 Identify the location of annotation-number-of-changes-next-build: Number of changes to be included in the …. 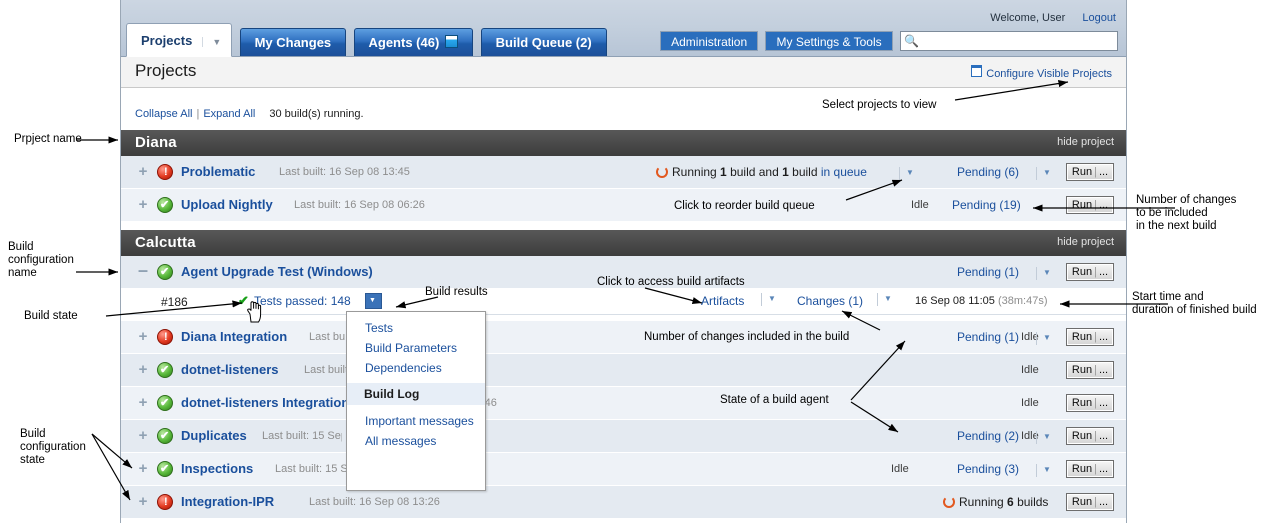
(1186, 213).